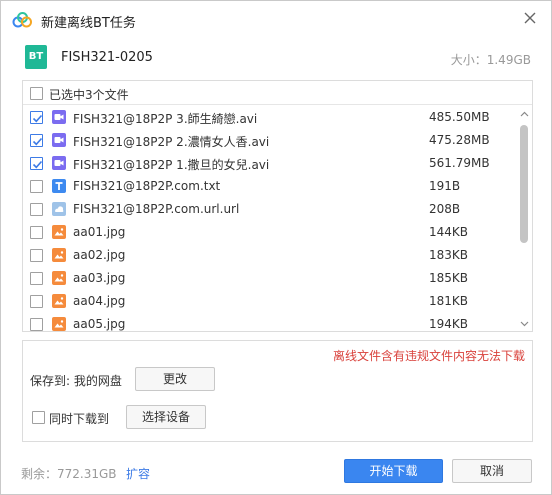 The height and width of the screenshot is (495, 552). I want to click on file-name: aa04.jpg, so click(99, 301).